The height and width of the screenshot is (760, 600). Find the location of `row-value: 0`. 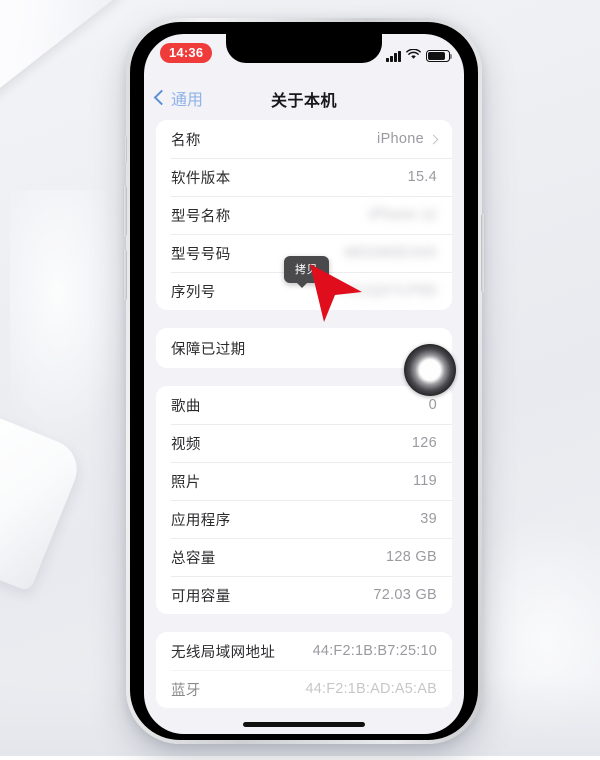

row-value: 0 is located at coordinates (432, 405).